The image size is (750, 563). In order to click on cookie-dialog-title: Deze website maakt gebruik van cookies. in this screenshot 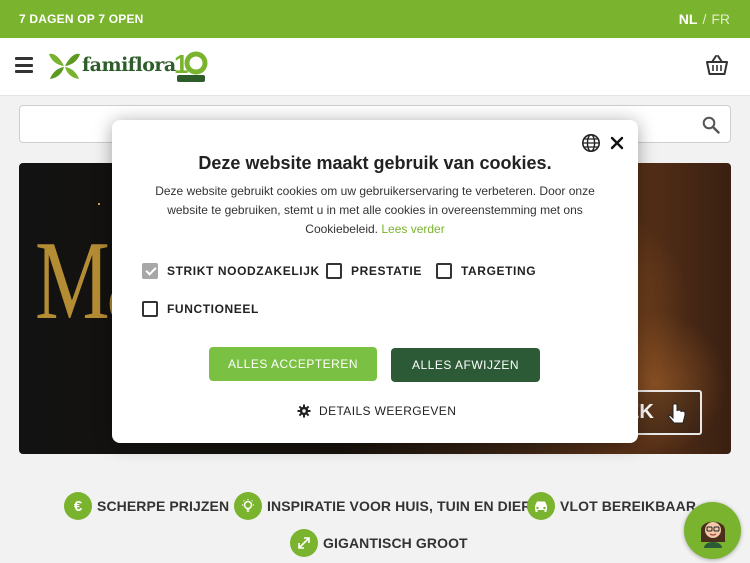, I will do `click(375, 163)`.